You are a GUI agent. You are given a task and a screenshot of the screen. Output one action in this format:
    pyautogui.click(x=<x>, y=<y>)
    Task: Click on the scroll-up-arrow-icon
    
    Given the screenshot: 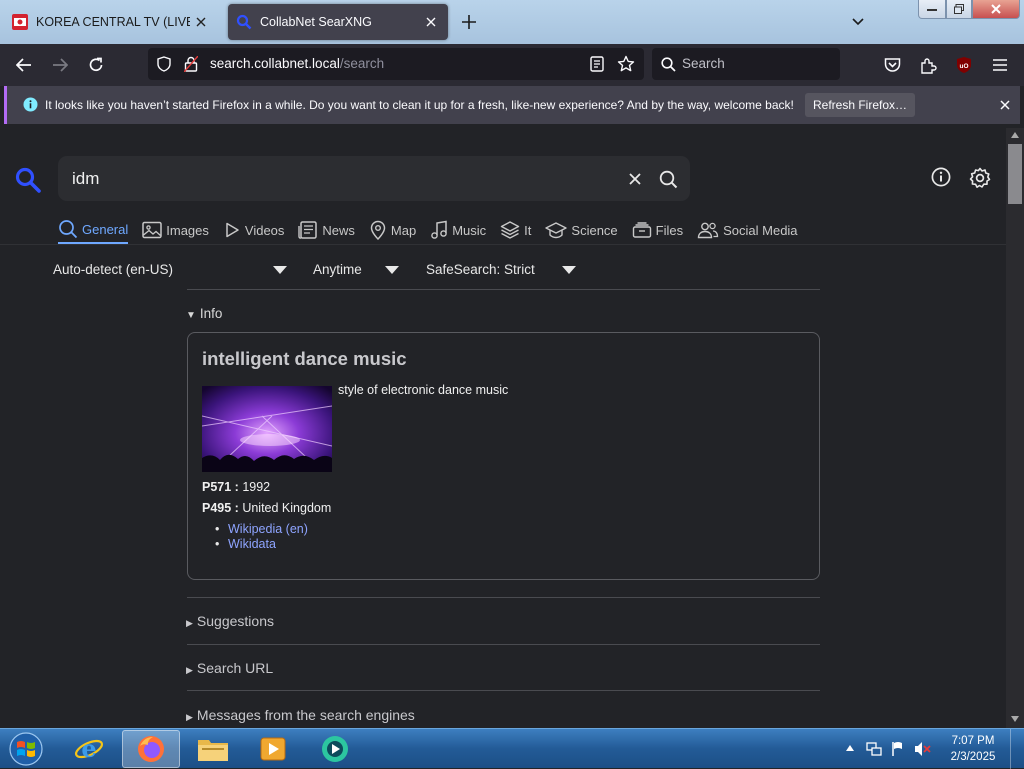 What is the action you would take?
    pyautogui.click(x=1015, y=135)
    